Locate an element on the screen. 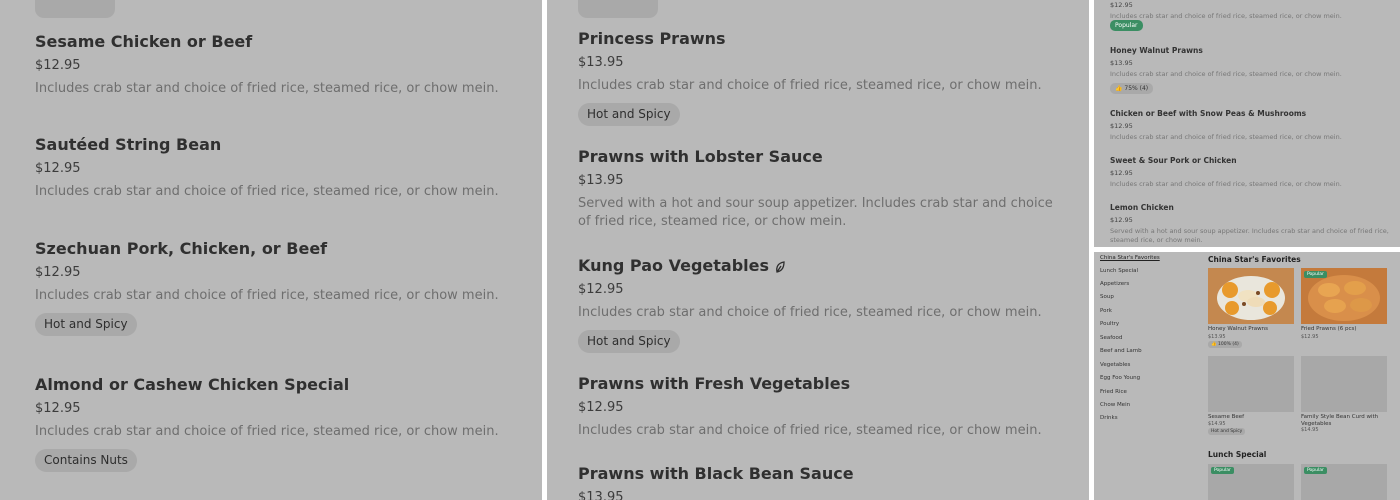  contains-nuts-tag: Contains Nuts is located at coordinates (86, 460).